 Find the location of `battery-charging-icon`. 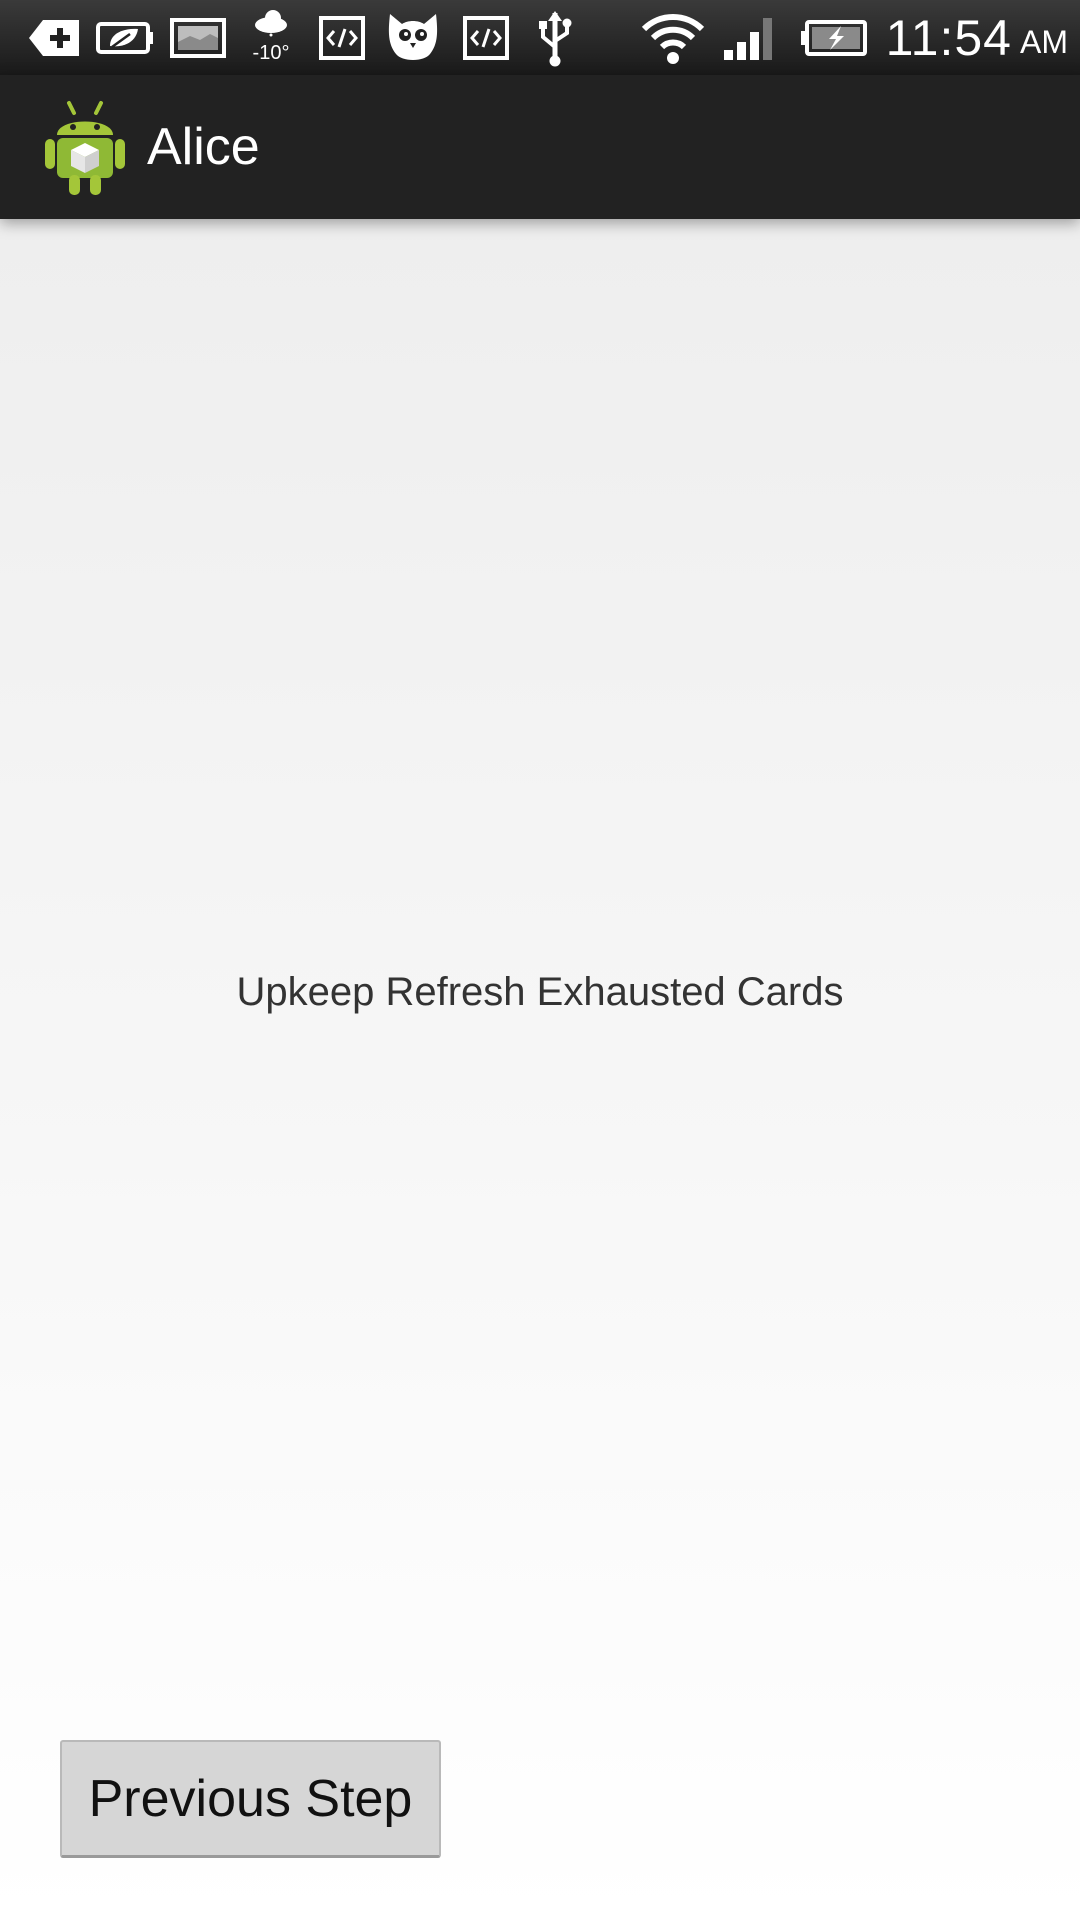

battery-charging-icon is located at coordinates (833, 37).